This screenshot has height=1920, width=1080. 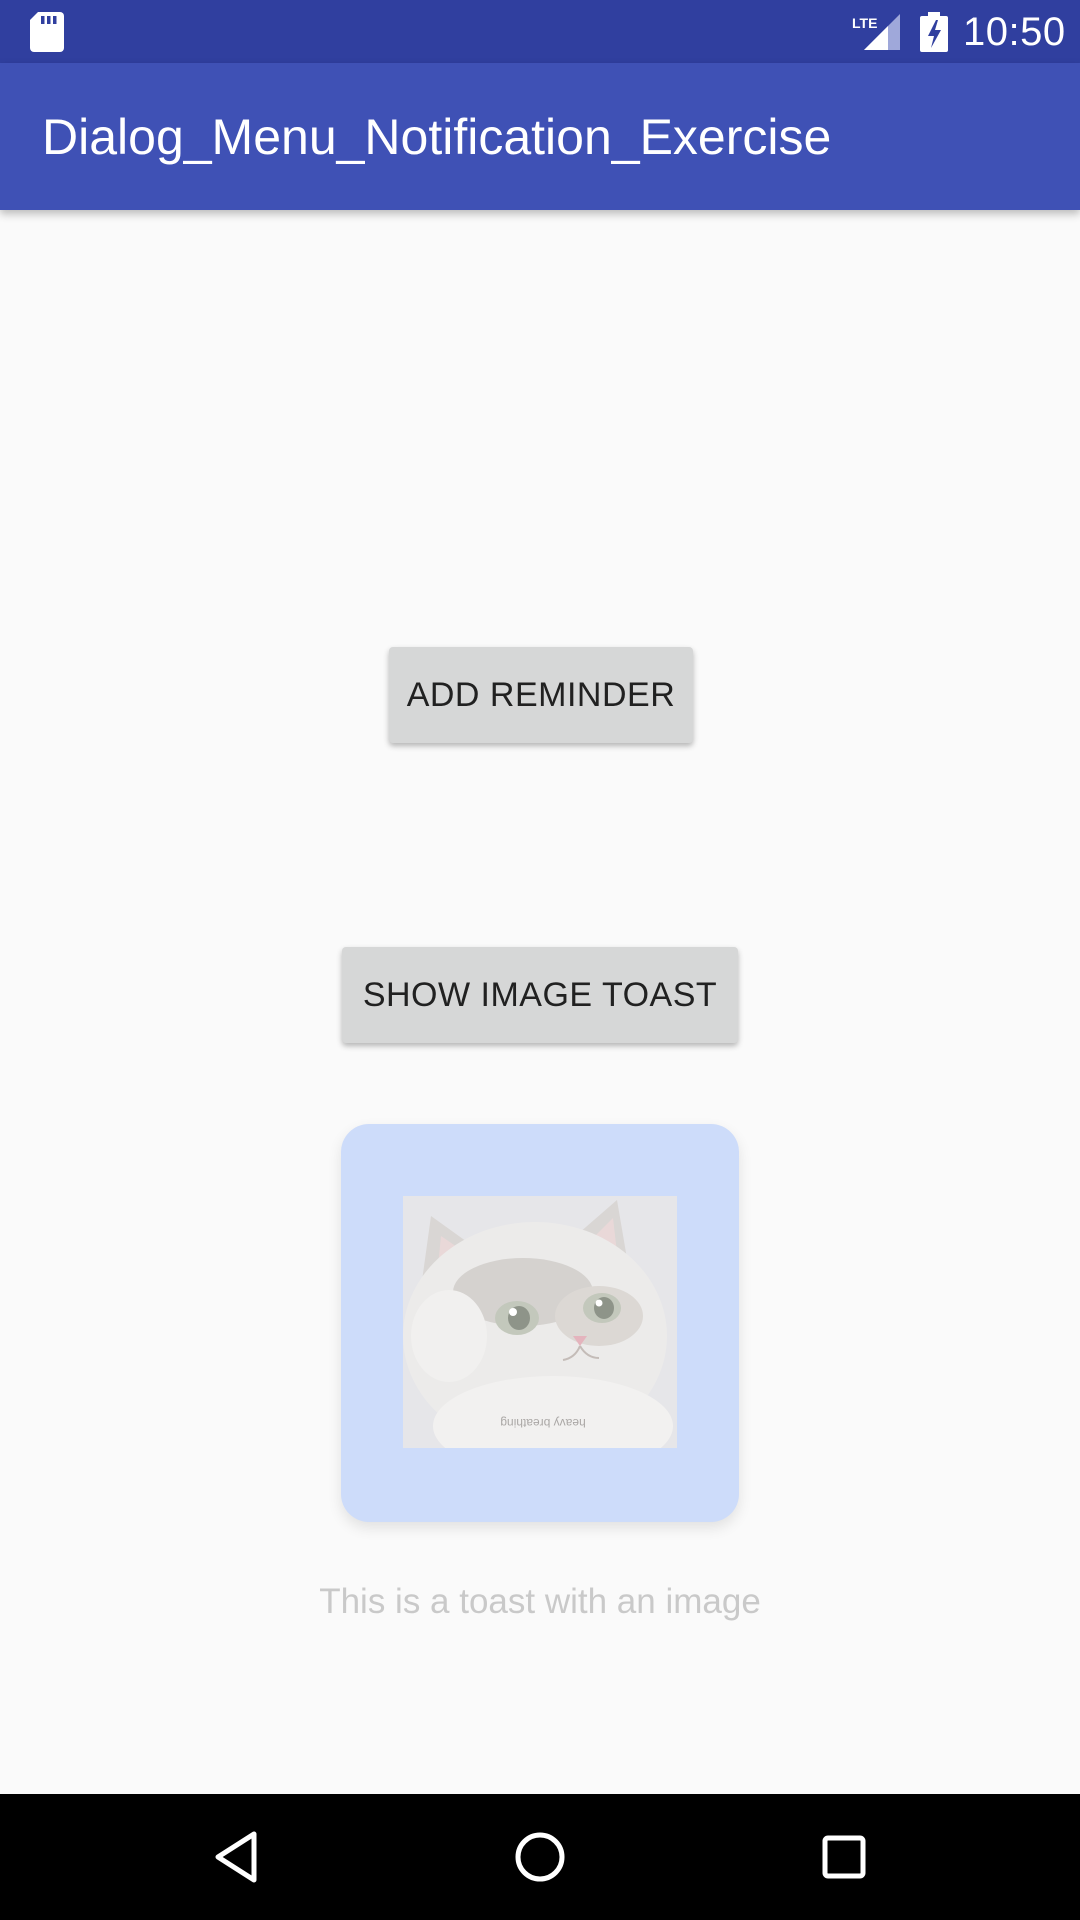 I want to click on home-button, so click(x=540, y=1857).